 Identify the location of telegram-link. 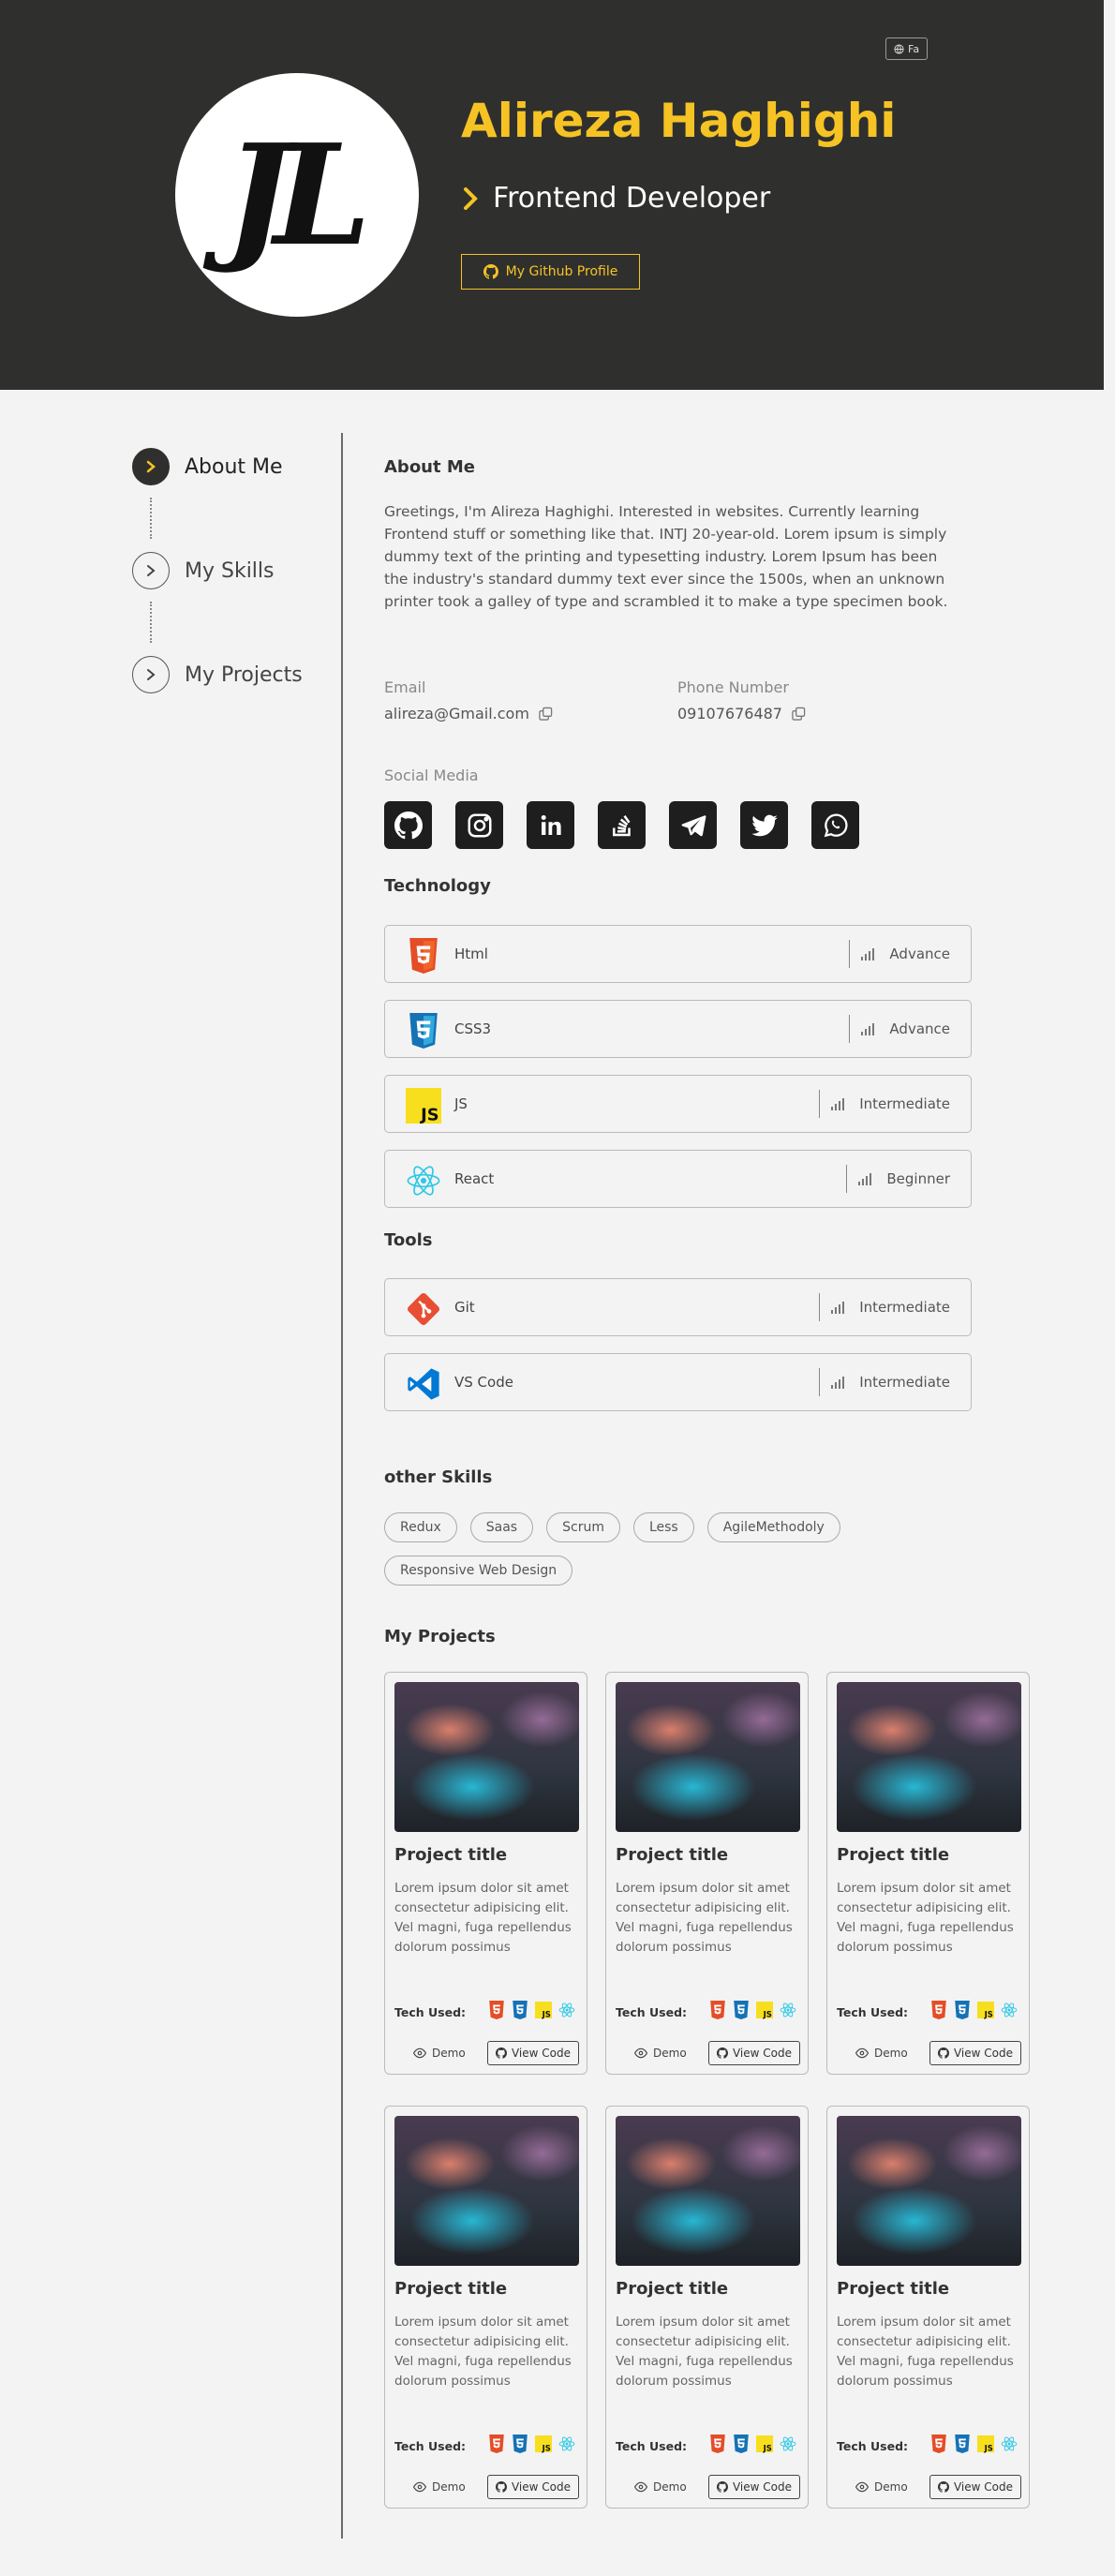
(693, 825).